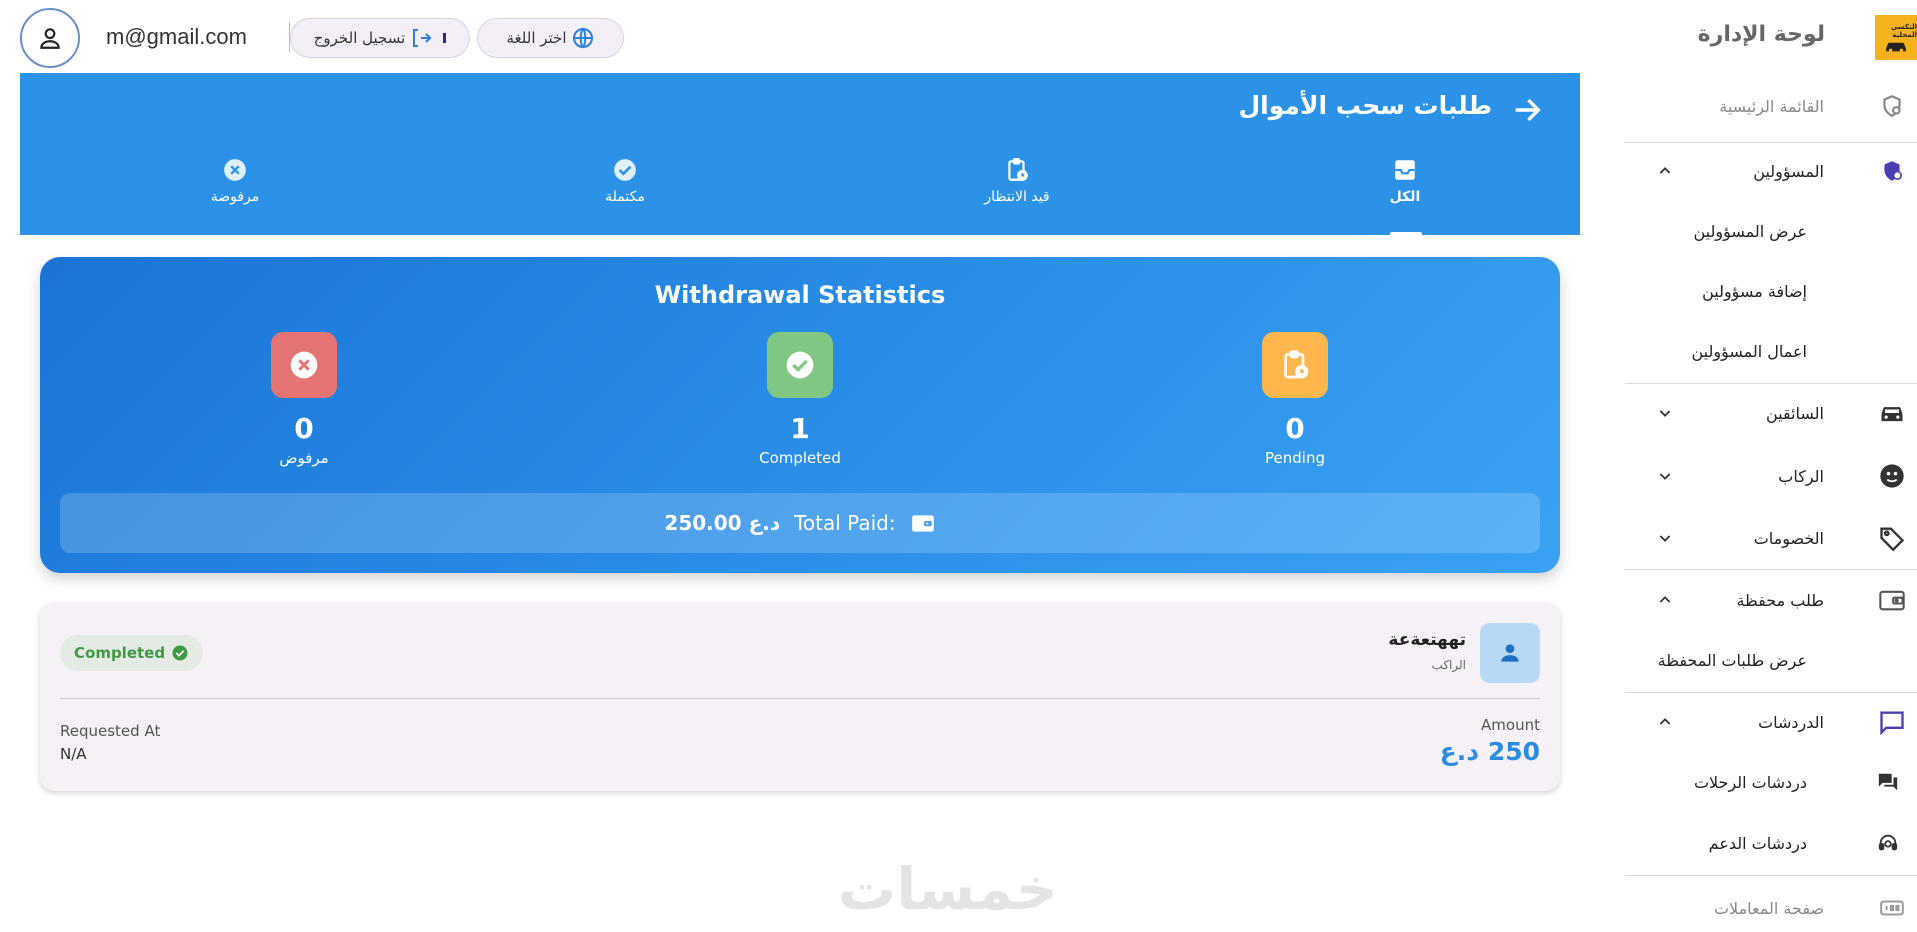 Image resolution: width=1917 pixels, height=932 pixels. I want to click on total-paid-value: 250.00 د.ع, so click(722, 523).